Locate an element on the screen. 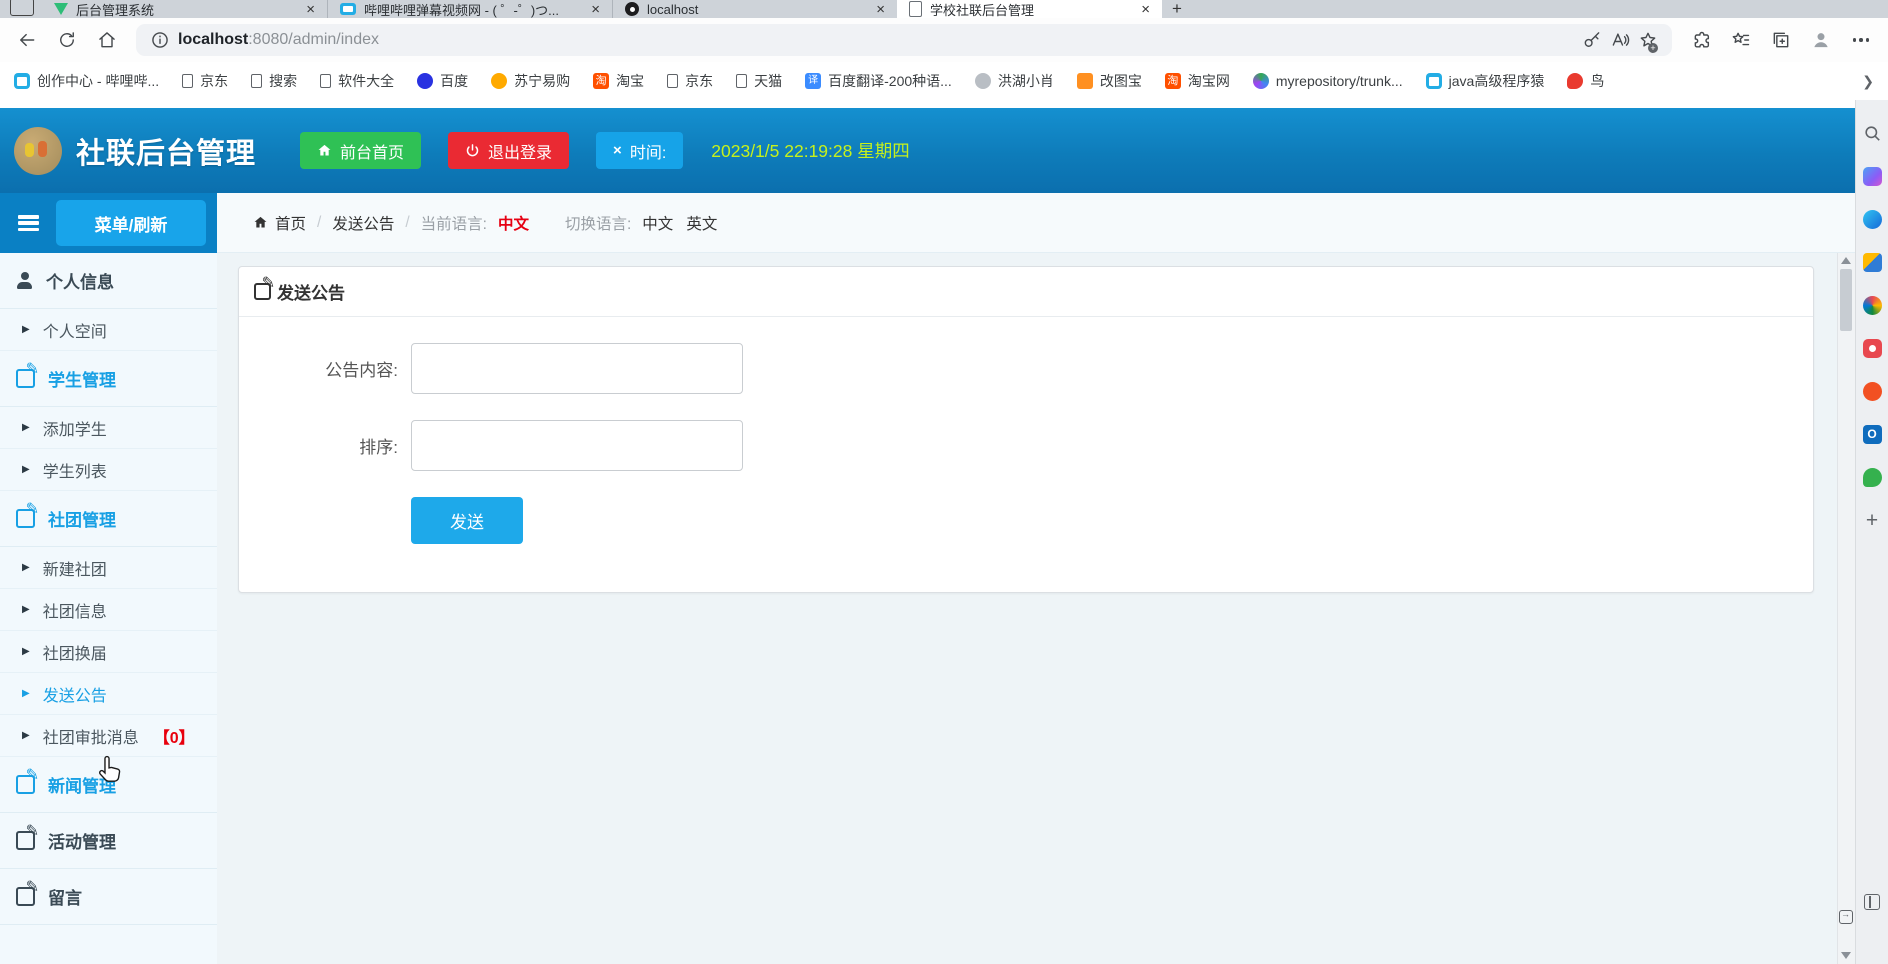 The width and height of the screenshot is (1888, 964). sidebar-item-club-transition: ▶ 社团换届 is located at coordinates (108, 652).